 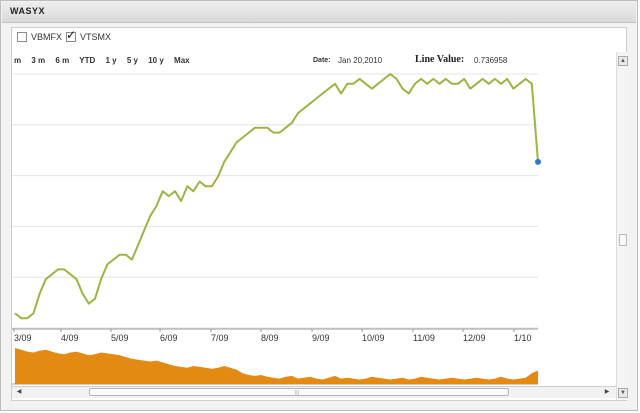 I want to click on vertical-scrollbar: ▲ ▼, so click(x=622, y=226).